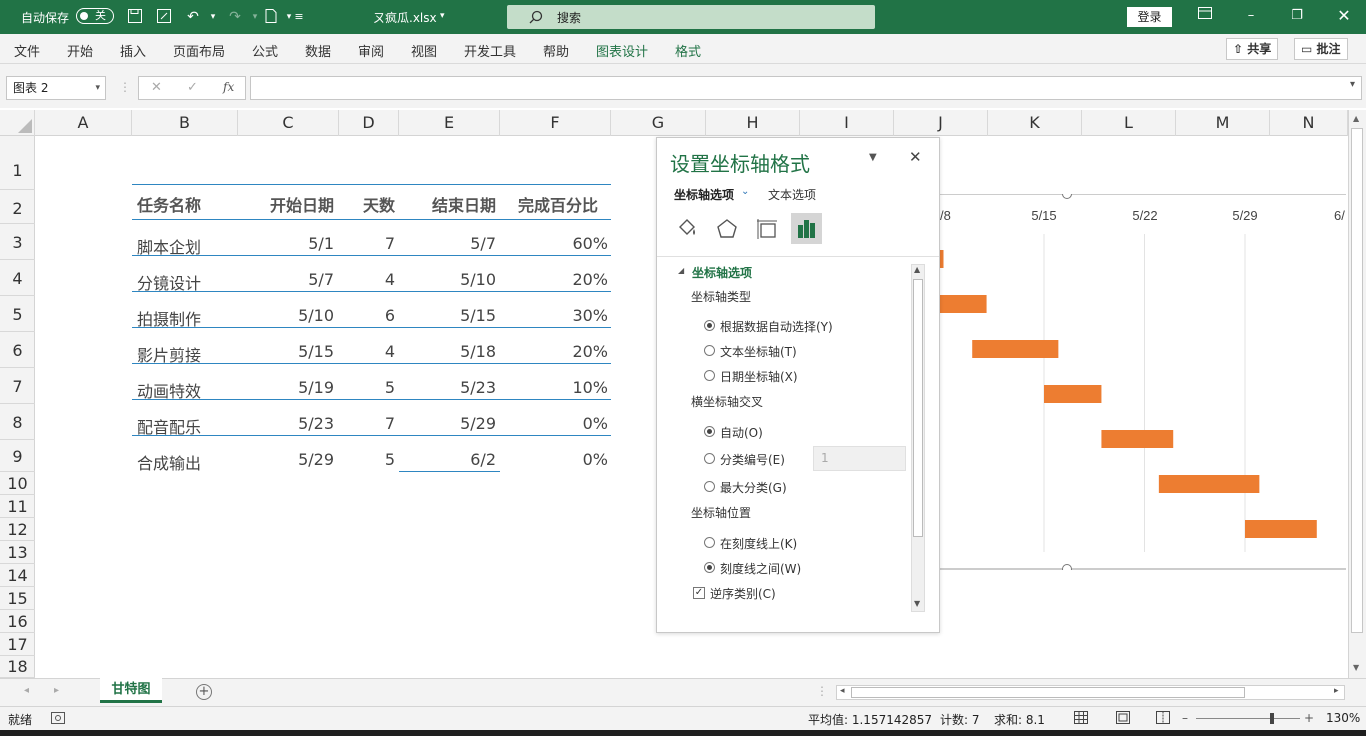 This screenshot has height=736, width=1366. What do you see at coordinates (1344, 16) in the screenshot?
I see `close-icon: ✕` at bounding box center [1344, 16].